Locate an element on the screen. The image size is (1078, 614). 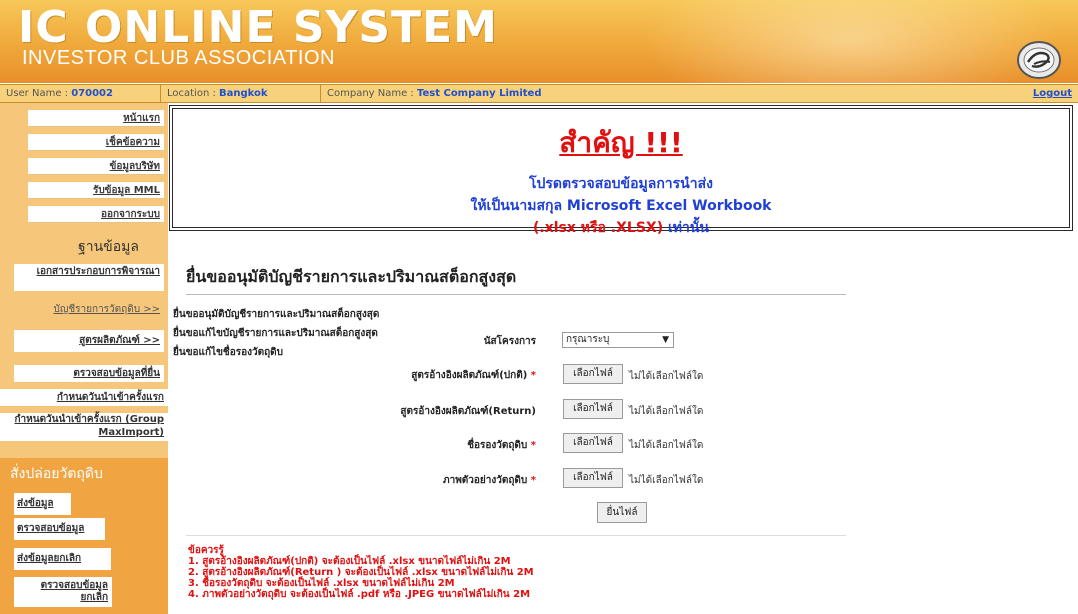
project-select-value: กรุณาระบุ is located at coordinates (588, 339).